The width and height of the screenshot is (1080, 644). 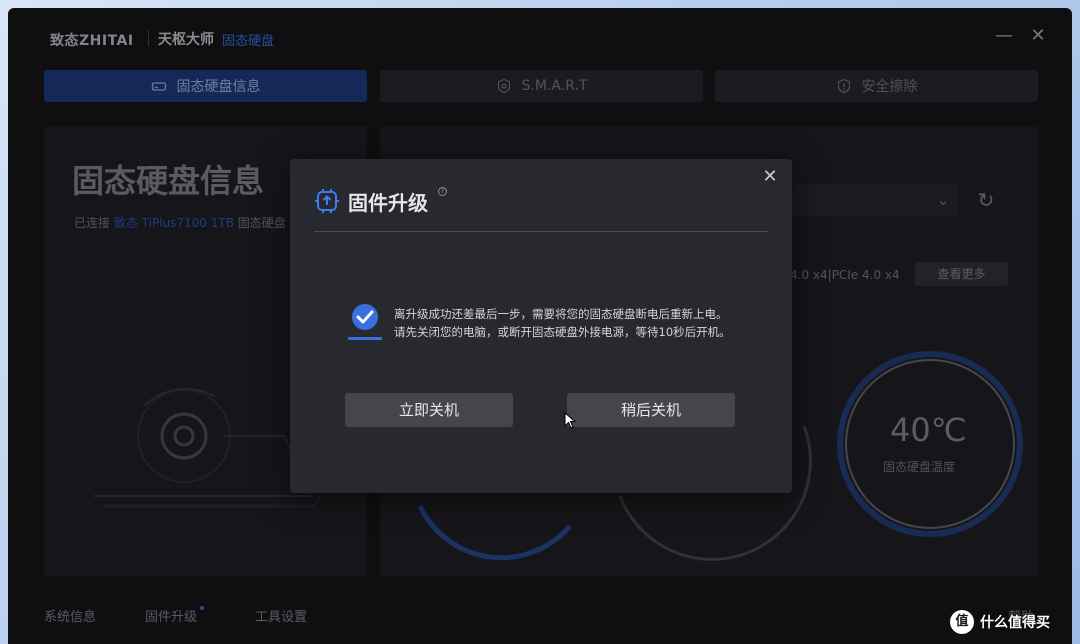 I want to click on message-line-1: 离升级成功还差最后一步，需要将您的固态硬盘断电后重新上电。, so click(x=561, y=314).